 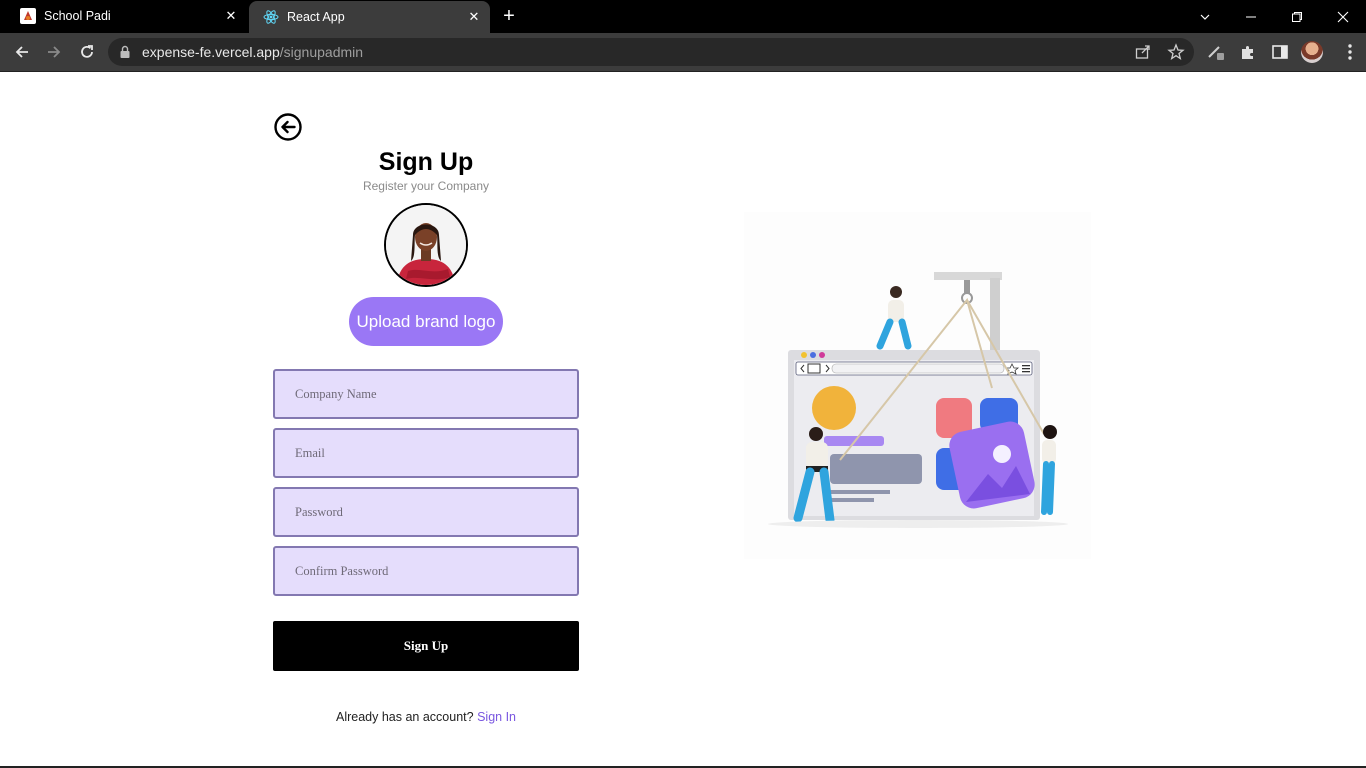 What do you see at coordinates (1350, 52) in the screenshot?
I see `menu-kebab-icon` at bounding box center [1350, 52].